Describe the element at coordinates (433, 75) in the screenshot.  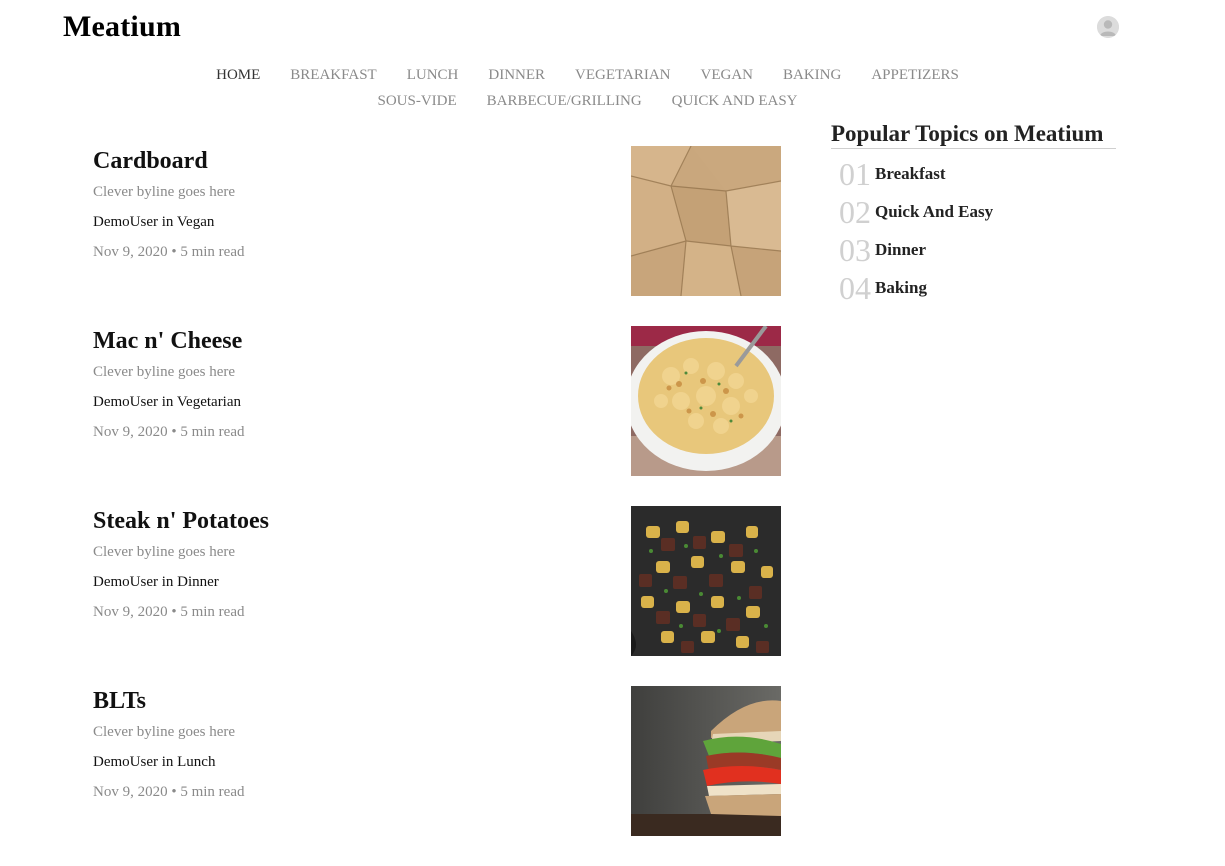
I see `nav-lunch: LUNCH` at that location.